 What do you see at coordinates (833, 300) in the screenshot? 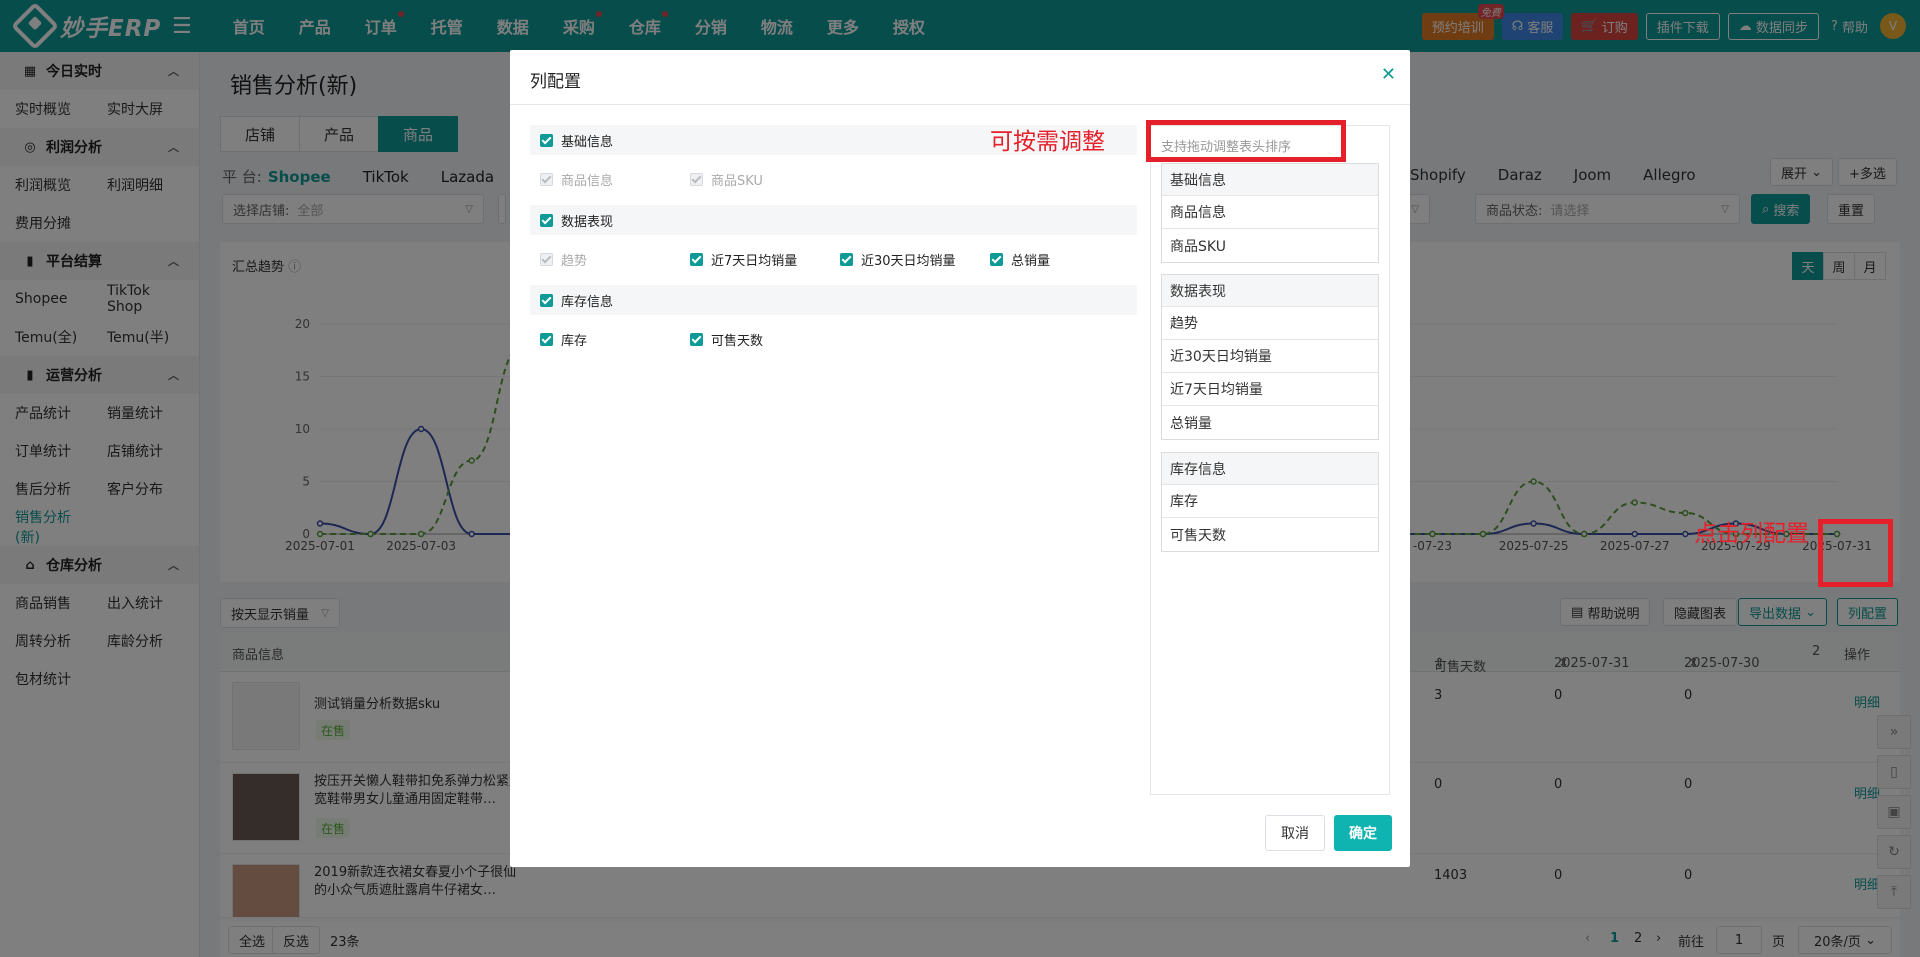
I see `section-inventory: 库存信息` at bounding box center [833, 300].